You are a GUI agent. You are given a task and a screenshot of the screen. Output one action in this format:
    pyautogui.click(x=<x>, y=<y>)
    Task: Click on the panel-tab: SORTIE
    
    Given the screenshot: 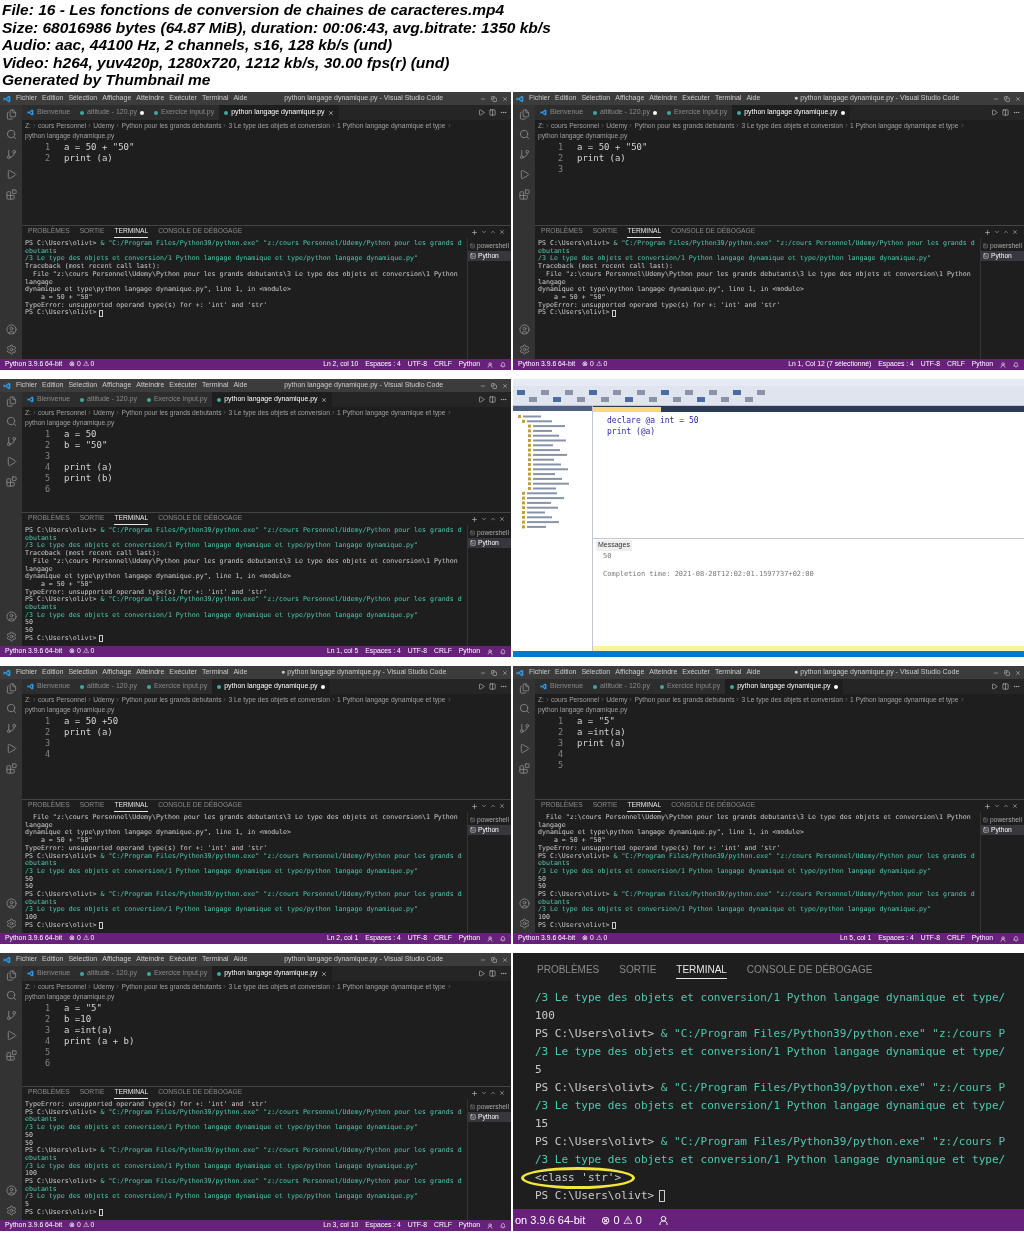 What is the action you would take?
    pyautogui.click(x=638, y=970)
    